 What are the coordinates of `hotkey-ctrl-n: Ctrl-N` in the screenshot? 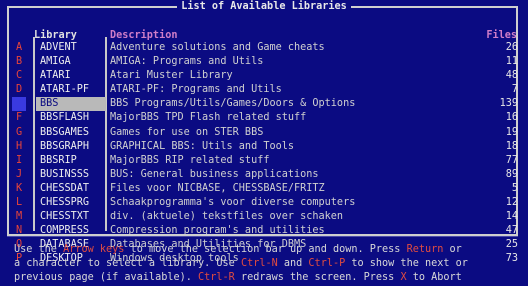 It's located at (259, 263).